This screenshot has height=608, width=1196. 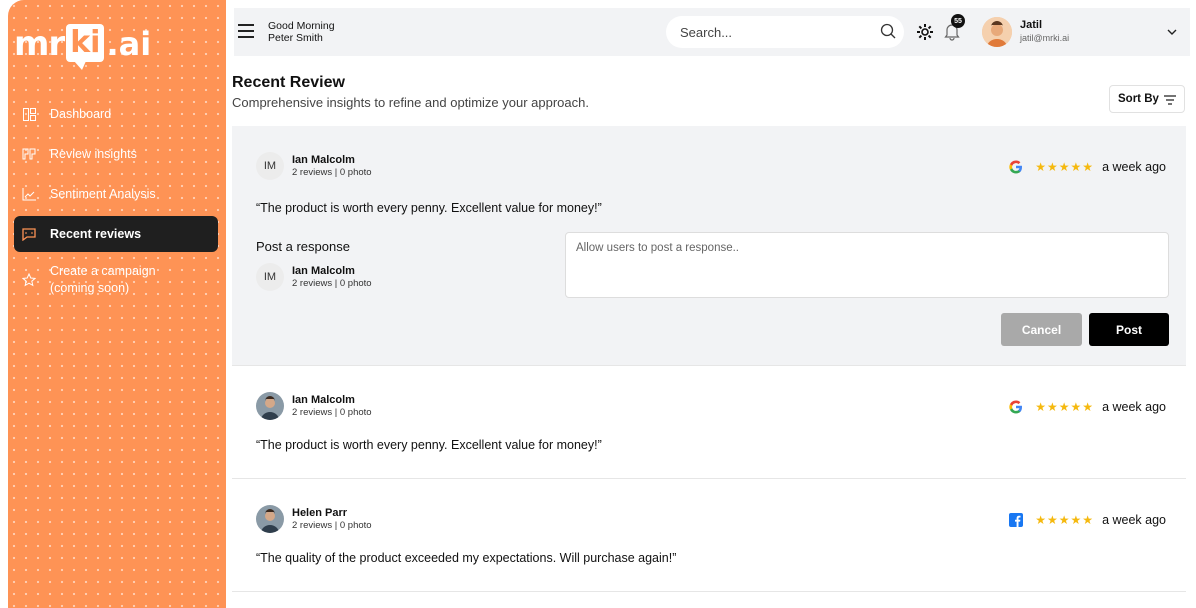 I want to click on sidebar-item-label: Review insights, so click(x=93, y=154).